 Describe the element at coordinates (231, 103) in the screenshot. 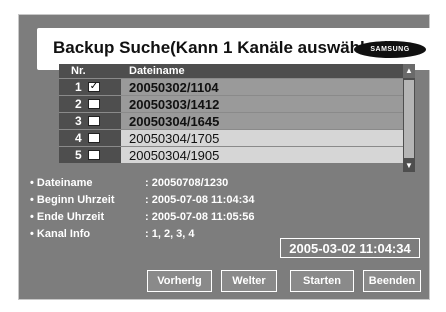

I see `table-row: 2 20050303/1412` at that location.